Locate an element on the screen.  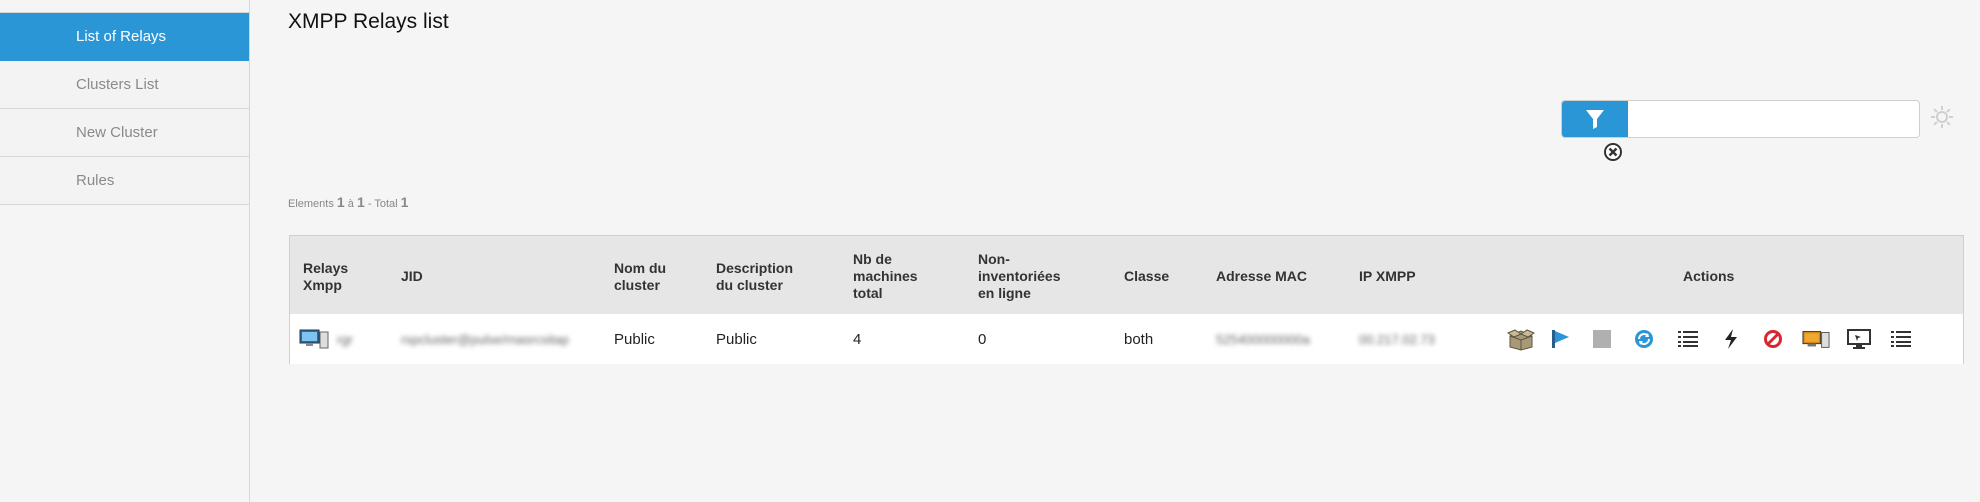
package-action is located at coordinates (1521, 339).